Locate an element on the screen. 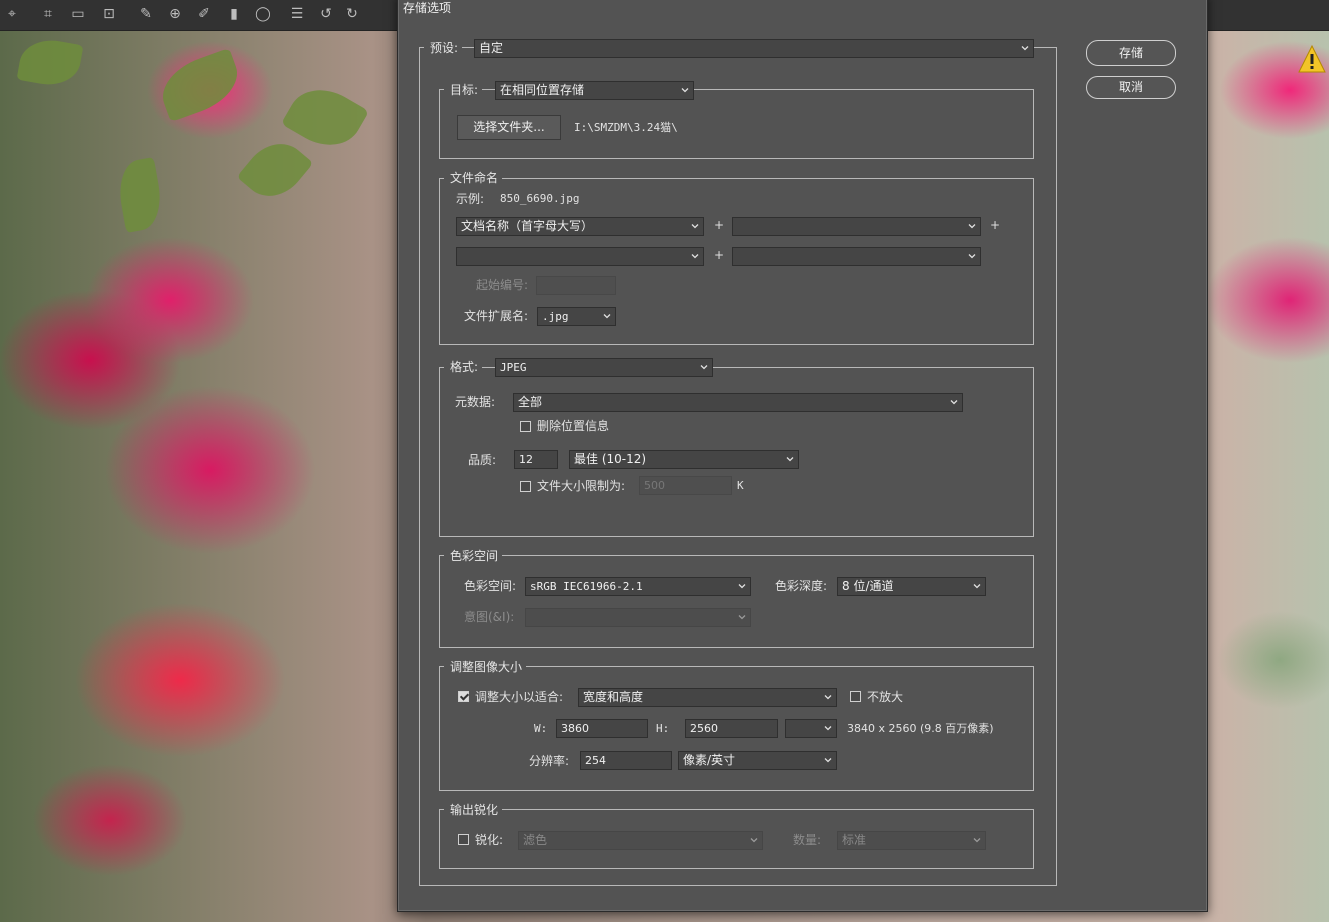  resize-fit-checkbox is located at coordinates (463, 696).